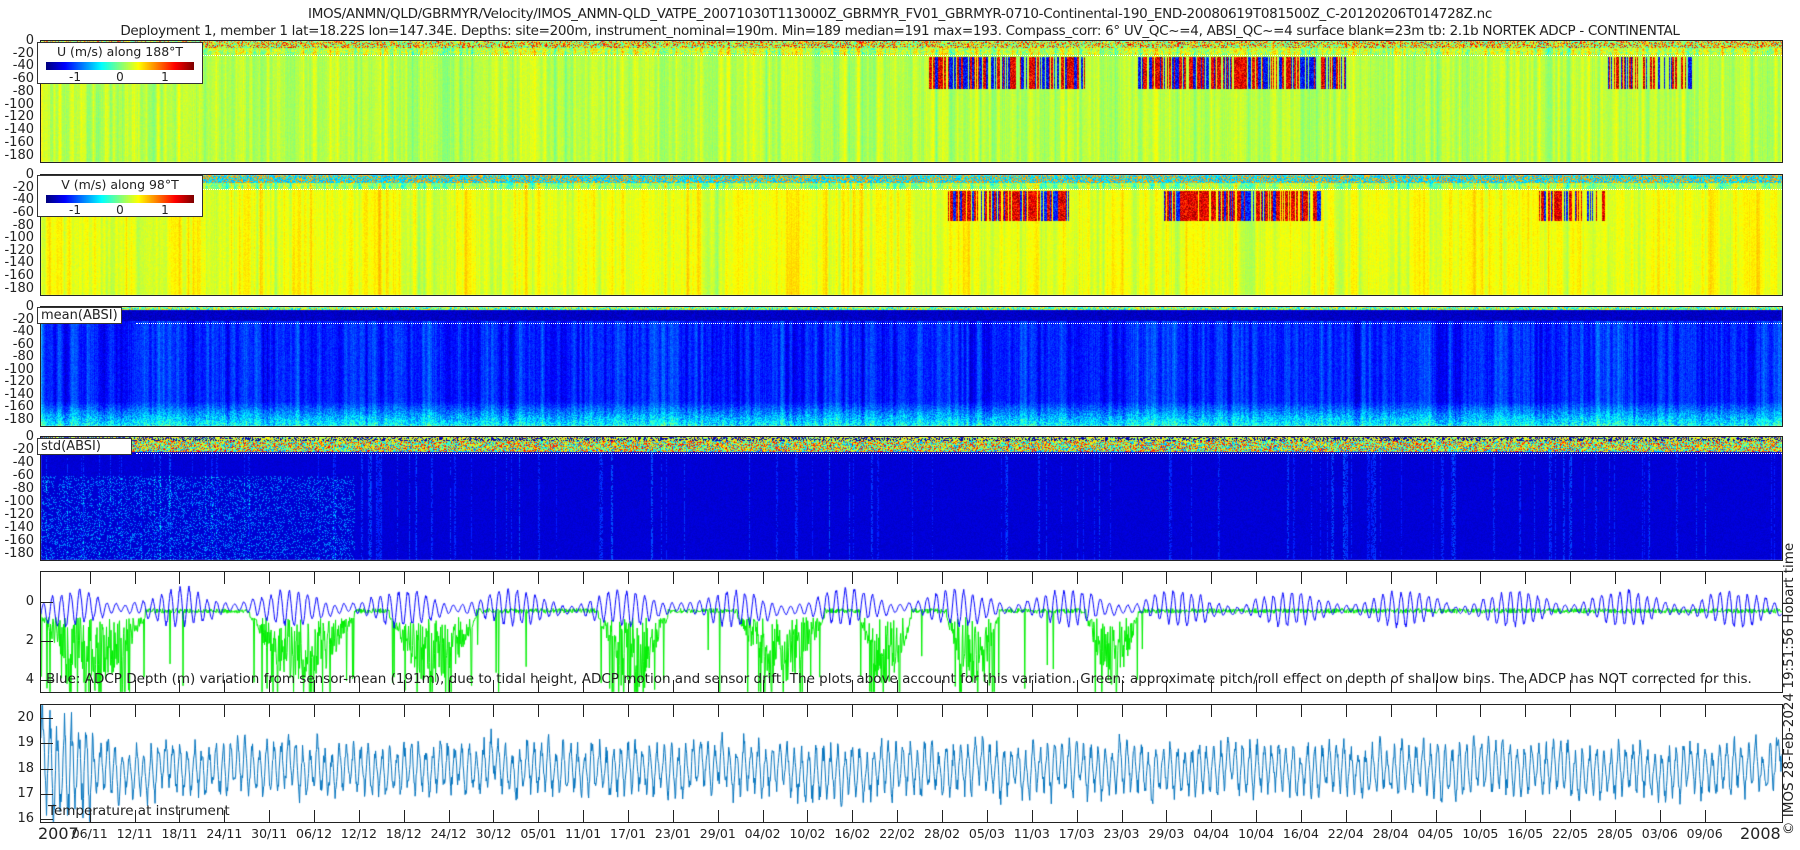 This screenshot has width=1800, height=850. Describe the element at coordinates (1390, 833) in the screenshot. I see `x-tick-label: 28/04` at that location.